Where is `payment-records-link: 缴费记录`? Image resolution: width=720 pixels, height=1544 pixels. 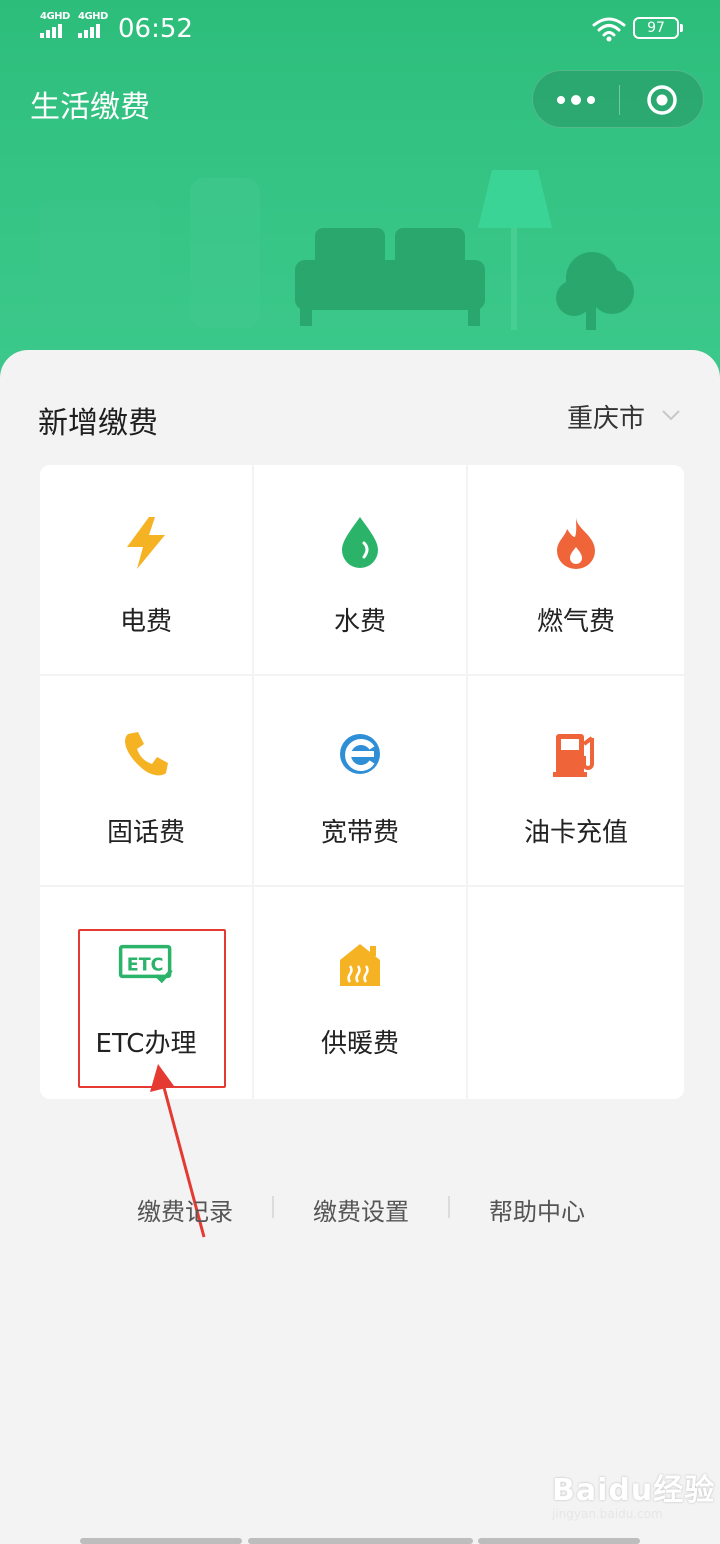
payment-records-link: 缴费记录 is located at coordinates (185, 1209).